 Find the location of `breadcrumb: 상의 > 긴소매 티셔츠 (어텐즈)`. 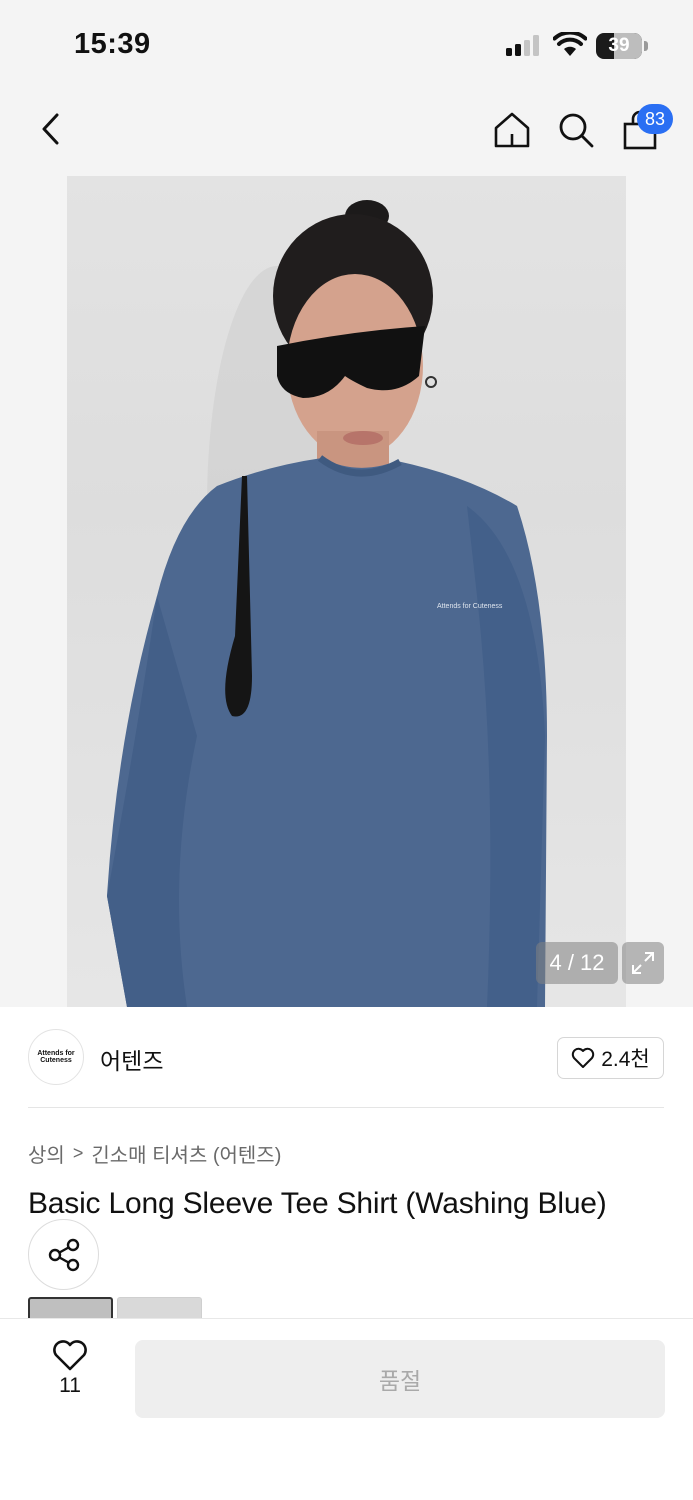

breadcrumb: 상의 > 긴소매 티셔츠 (어텐즈) is located at coordinates (154, 1153).